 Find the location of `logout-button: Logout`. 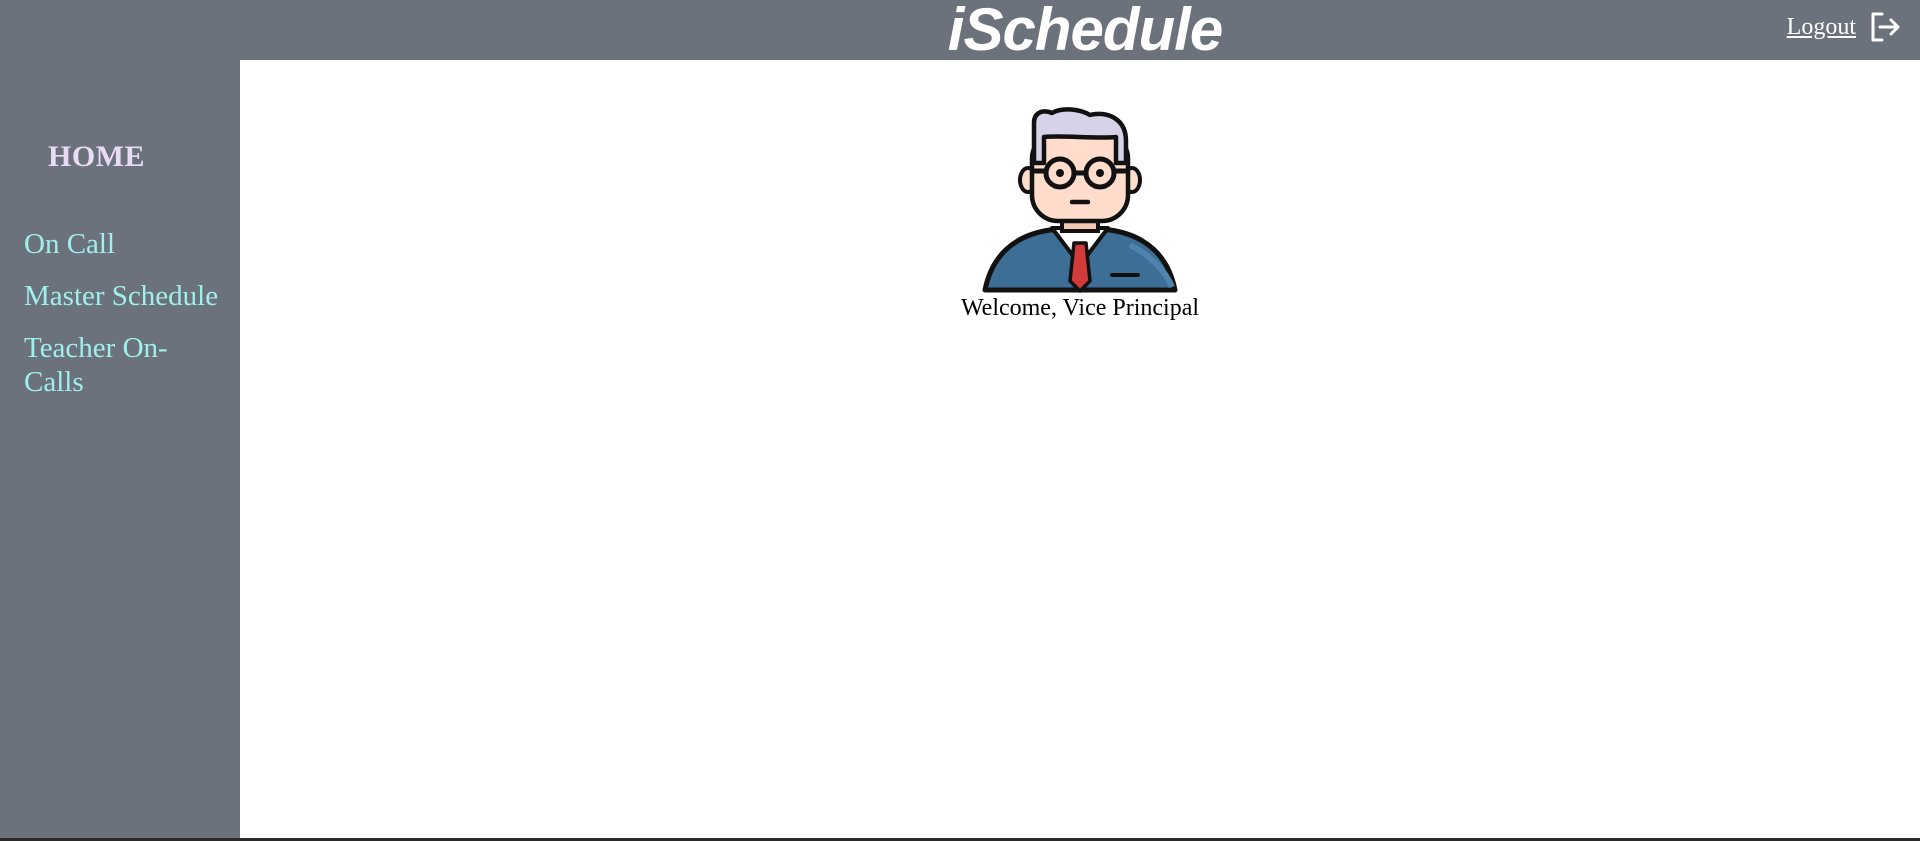

logout-button: Logout is located at coordinates (1844, 27).